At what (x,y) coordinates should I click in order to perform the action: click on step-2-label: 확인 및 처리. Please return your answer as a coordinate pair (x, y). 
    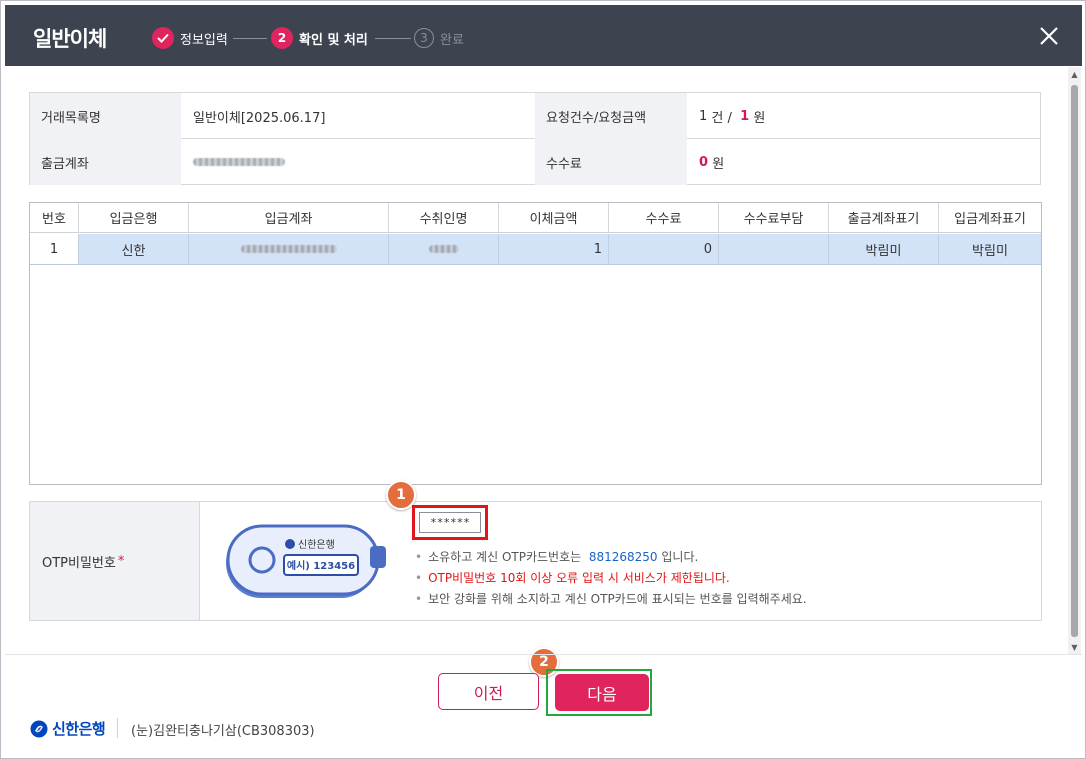
    Looking at the image, I should click on (333, 40).